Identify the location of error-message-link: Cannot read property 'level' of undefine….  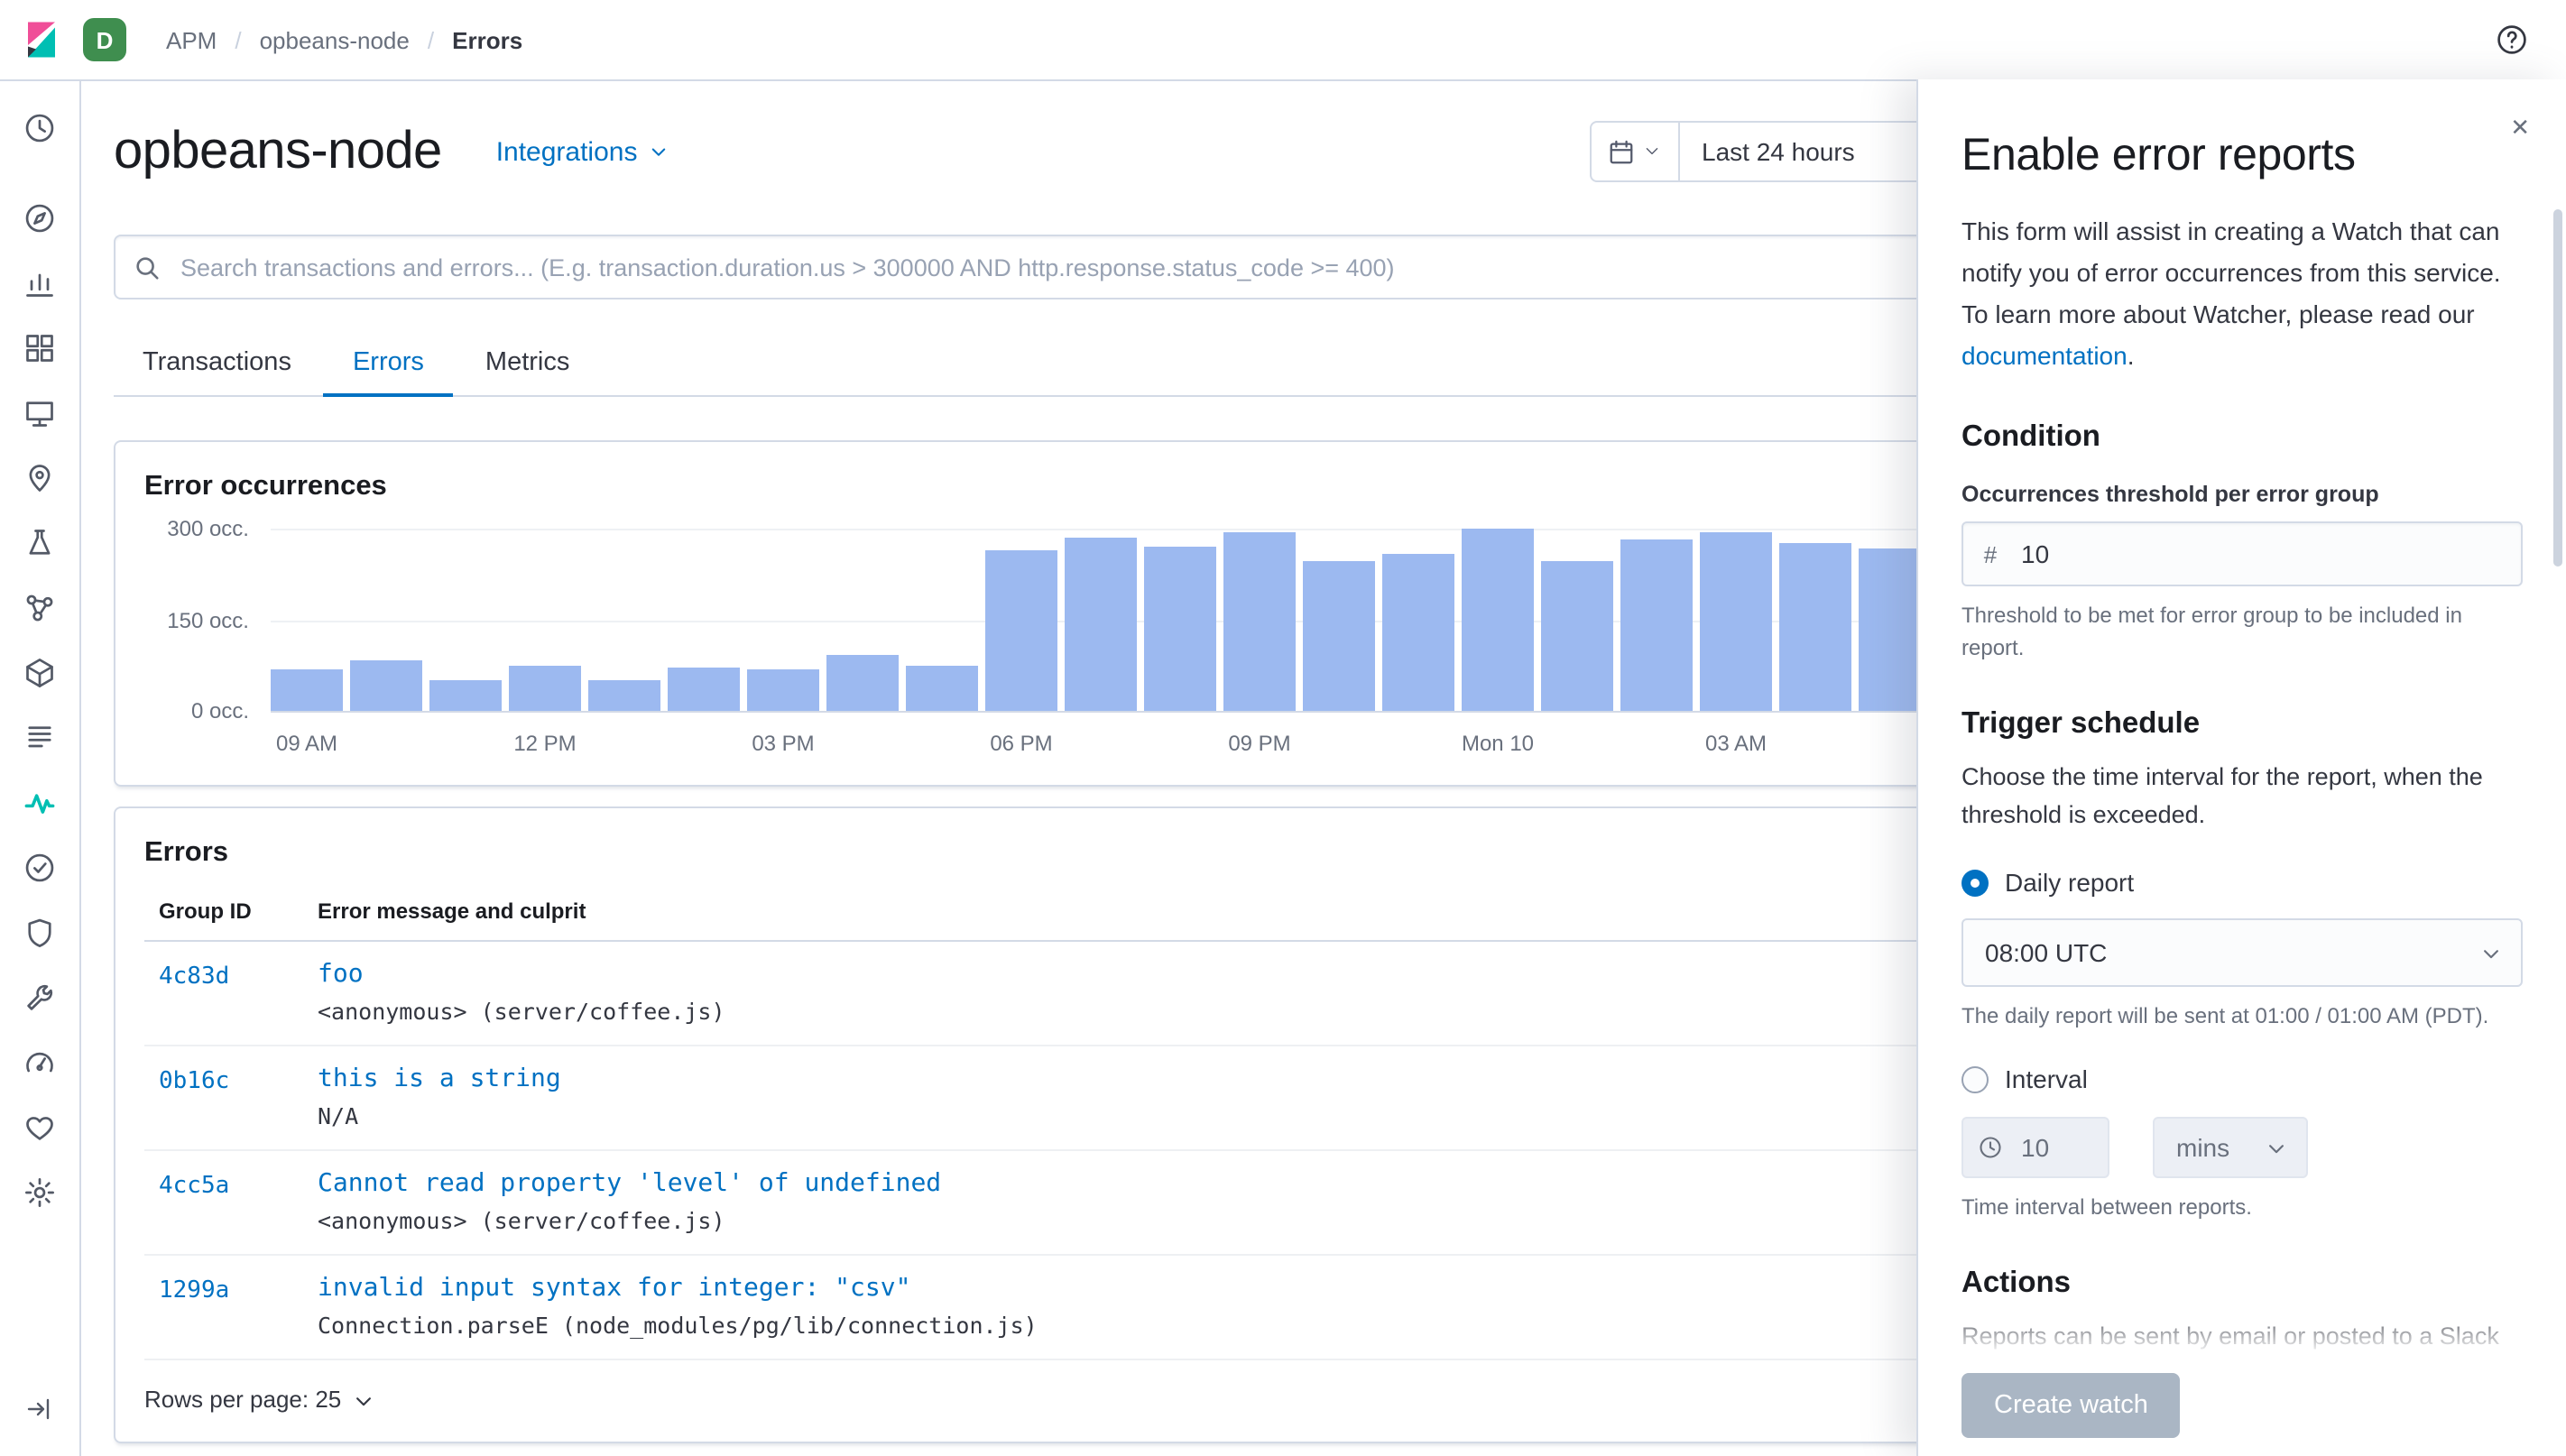
(1139, 1183).